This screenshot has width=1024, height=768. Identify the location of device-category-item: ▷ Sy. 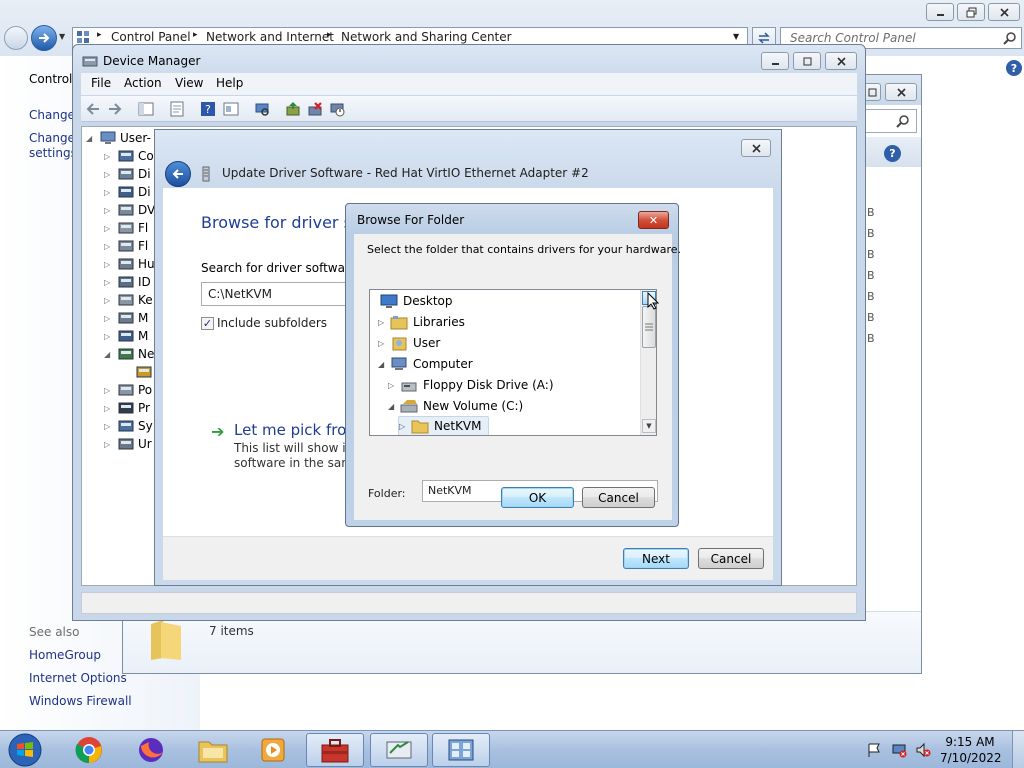
(128, 426).